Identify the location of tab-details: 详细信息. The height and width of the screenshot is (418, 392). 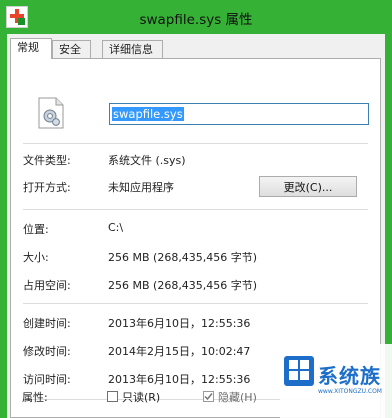
(132, 49).